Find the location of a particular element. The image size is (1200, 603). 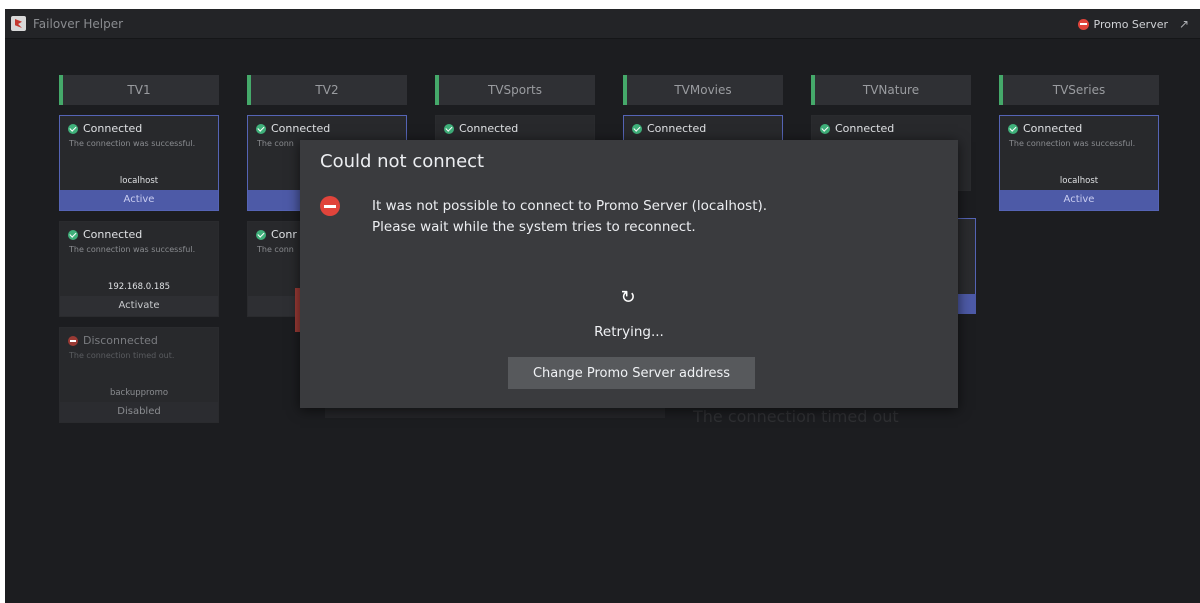

connection-state: Conr is located at coordinates (284, 234).